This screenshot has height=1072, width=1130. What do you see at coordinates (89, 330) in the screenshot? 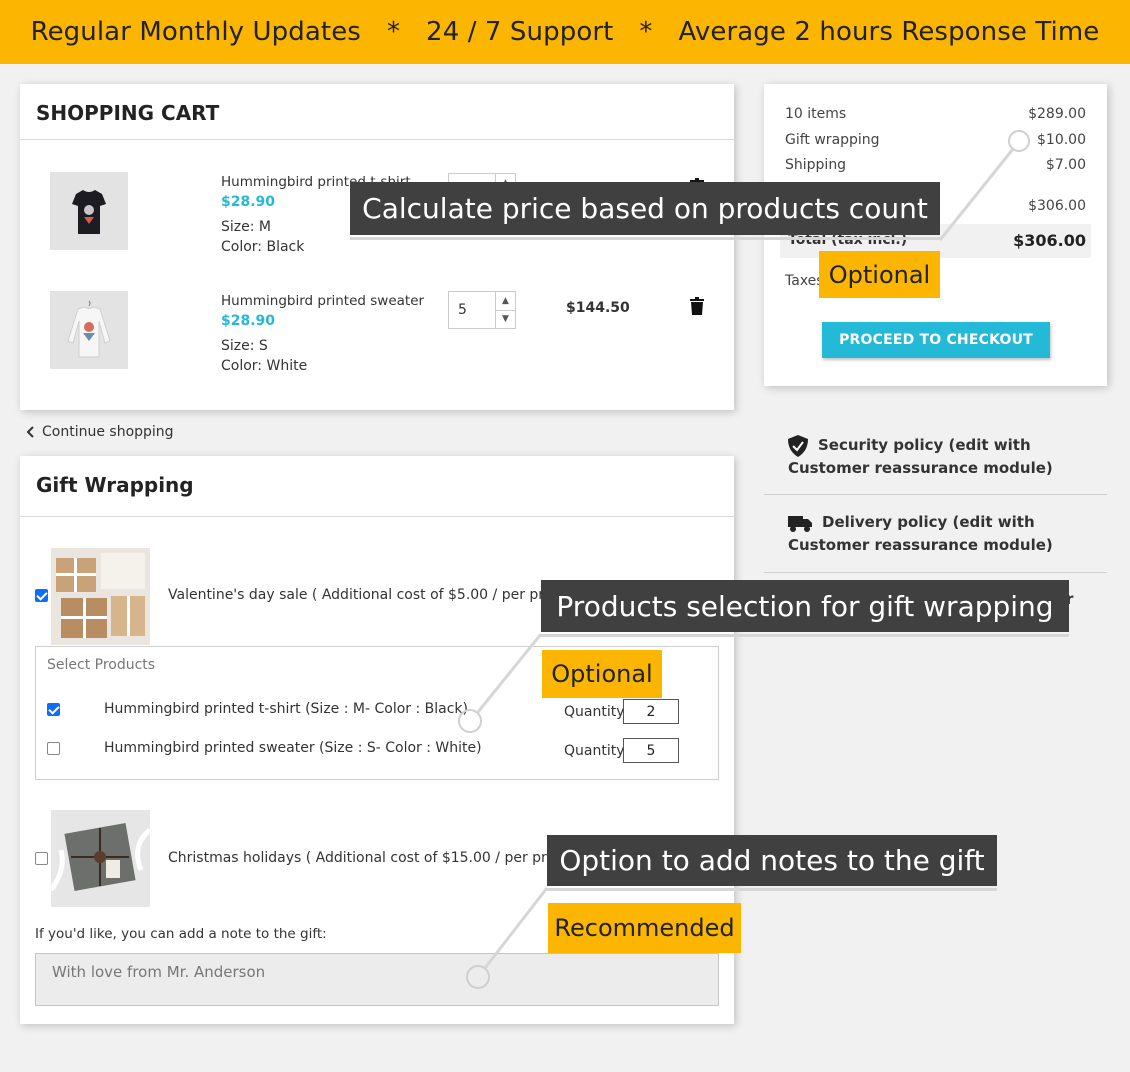
I see `product-thumbnail-sweater` at bounding box center [89, 330].